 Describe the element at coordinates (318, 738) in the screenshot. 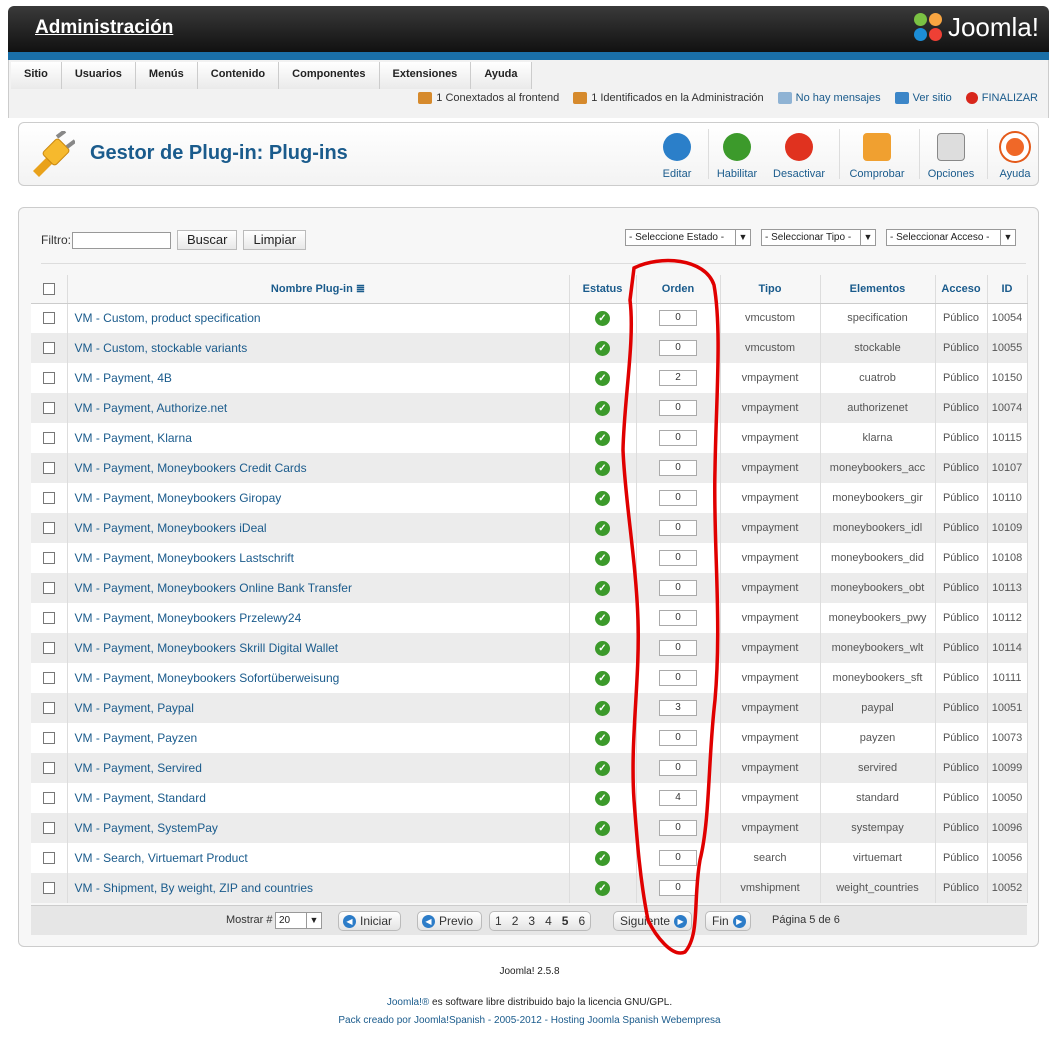

I see `plugin-name-link: VM - Payment, Payzen` at that location.